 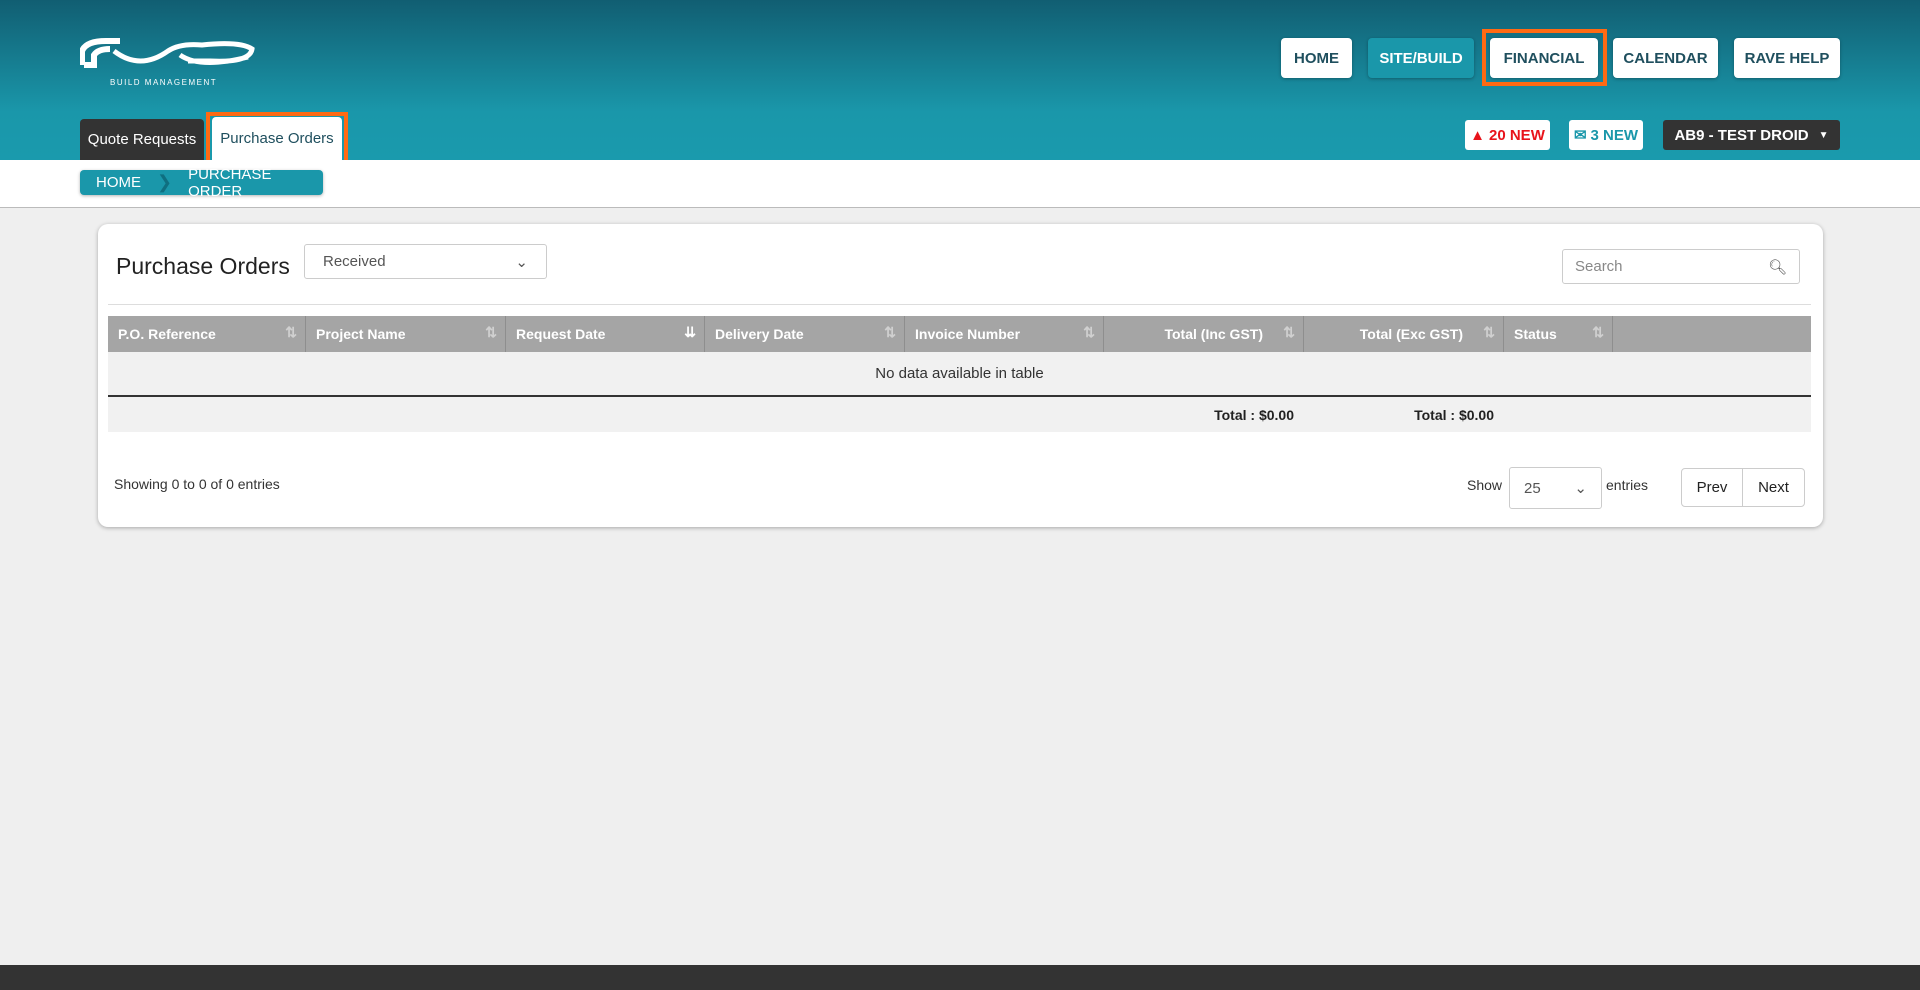 What do you see at coordinates (1681, 266) in the screenshot?
I see `search-input: Search 🔍︎` at bounding box center [1681, 266].